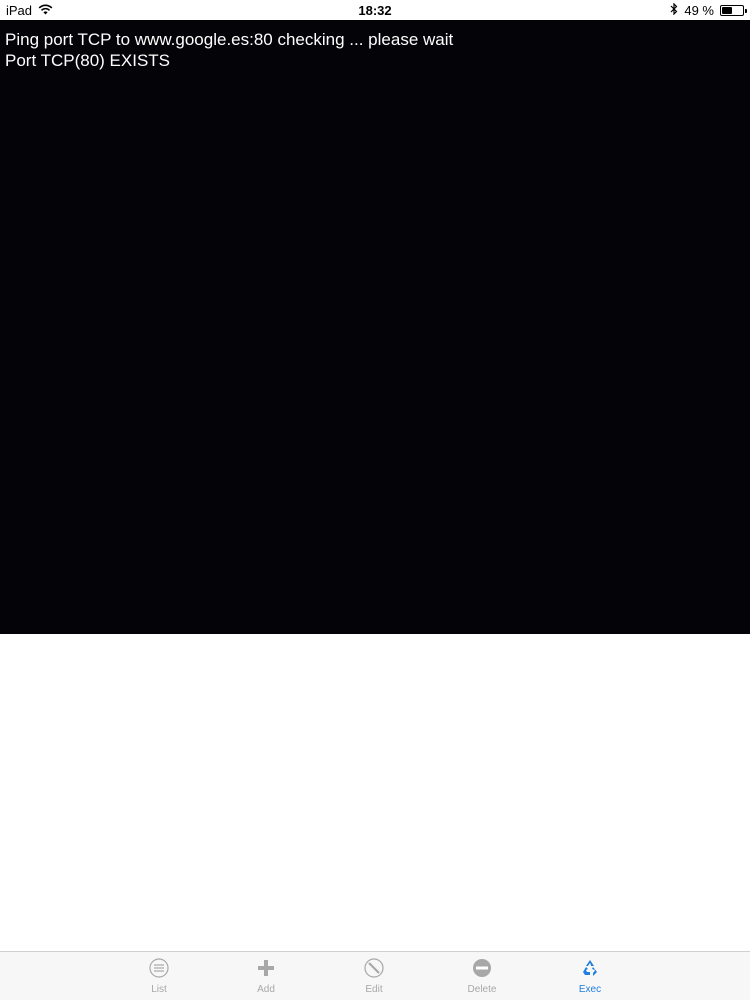 This screenshot has height=1000, width=750. Describe the element at coordinates (159, 968) in the screenshot. I see `list-icon` at that location.